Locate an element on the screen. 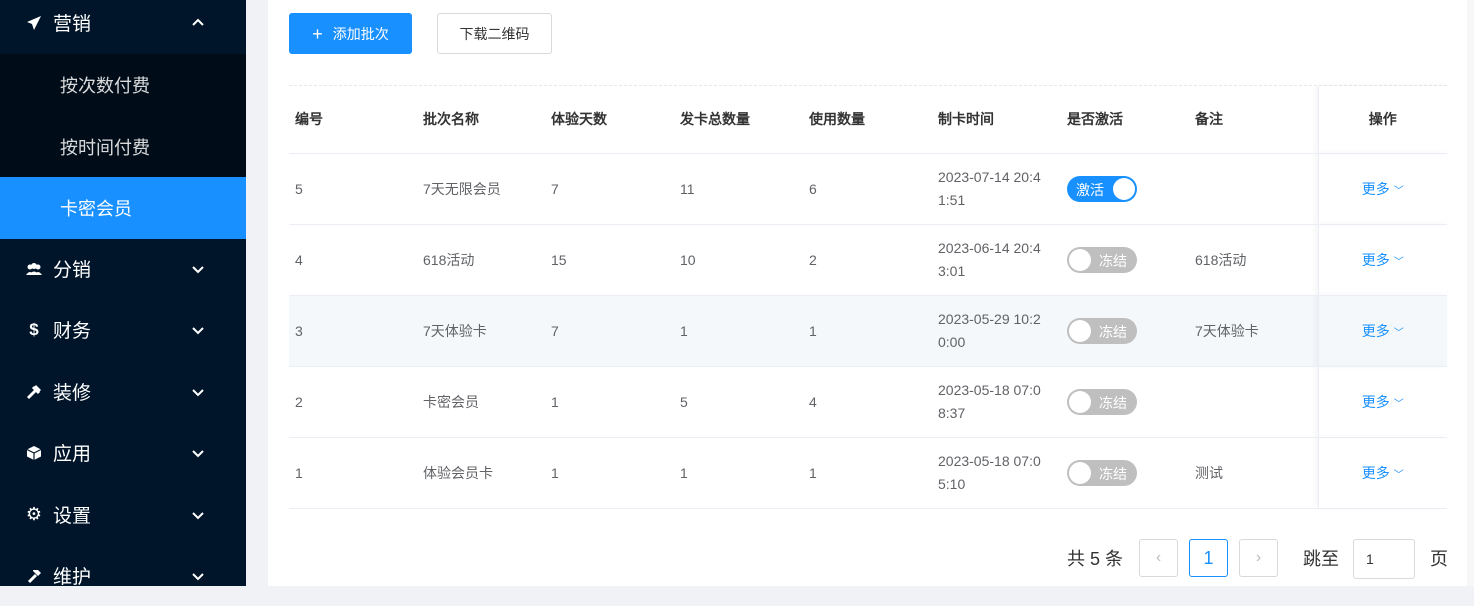  scrollbar is located at coordinates (1470, 293).